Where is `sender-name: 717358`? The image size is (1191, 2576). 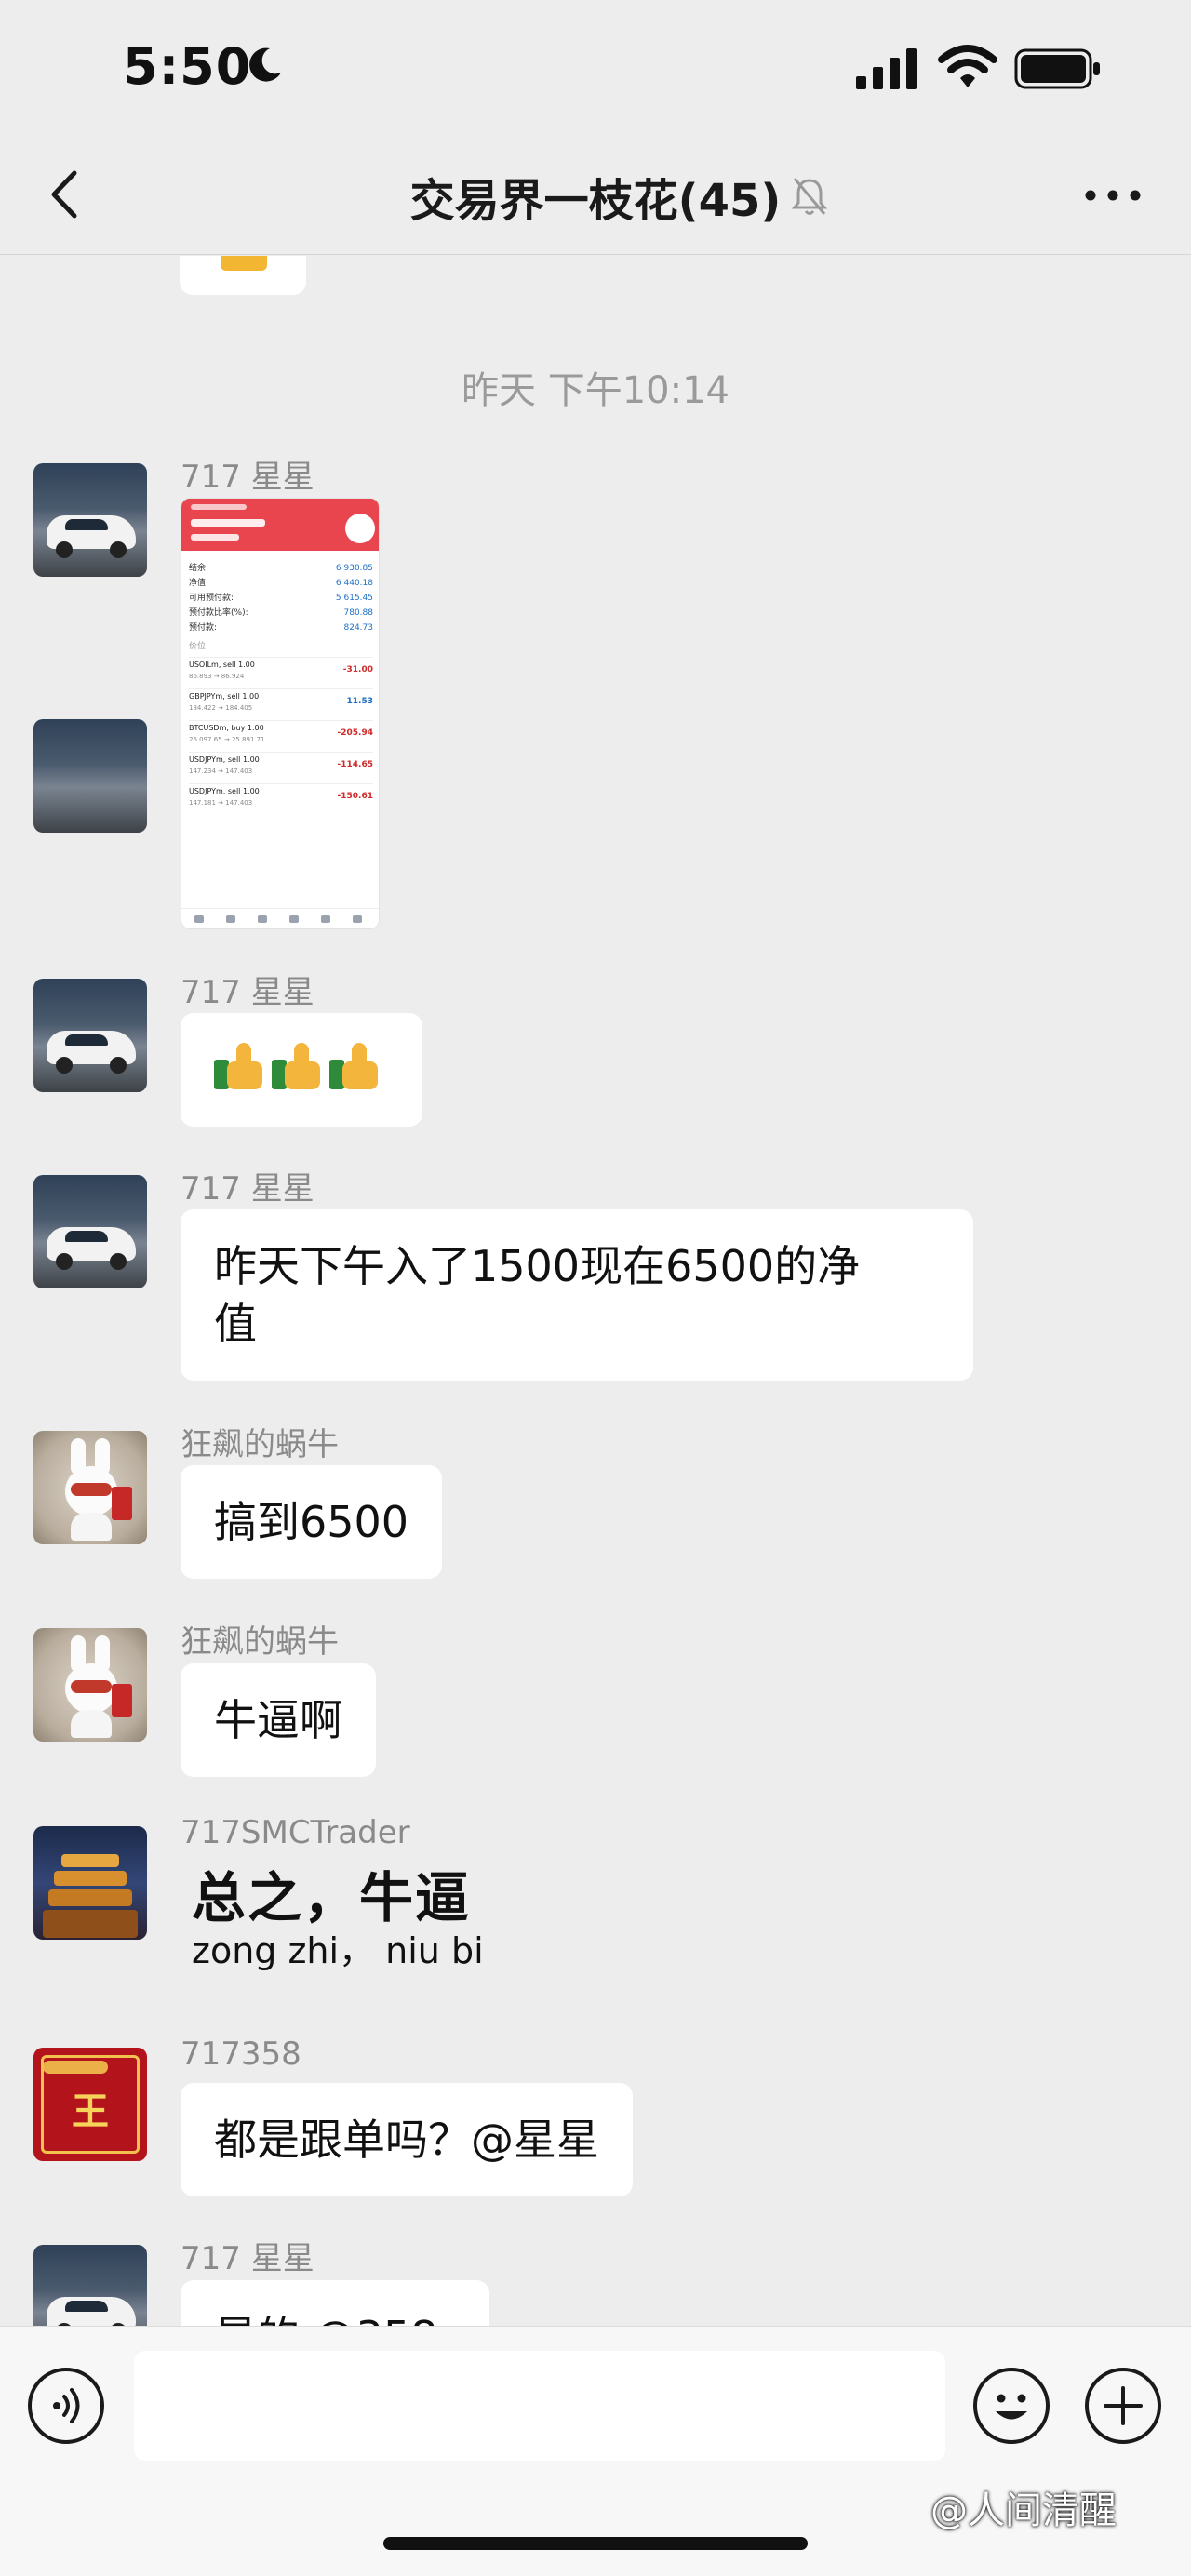 sender-name: 717358 is located at coordinates (241, 2054).